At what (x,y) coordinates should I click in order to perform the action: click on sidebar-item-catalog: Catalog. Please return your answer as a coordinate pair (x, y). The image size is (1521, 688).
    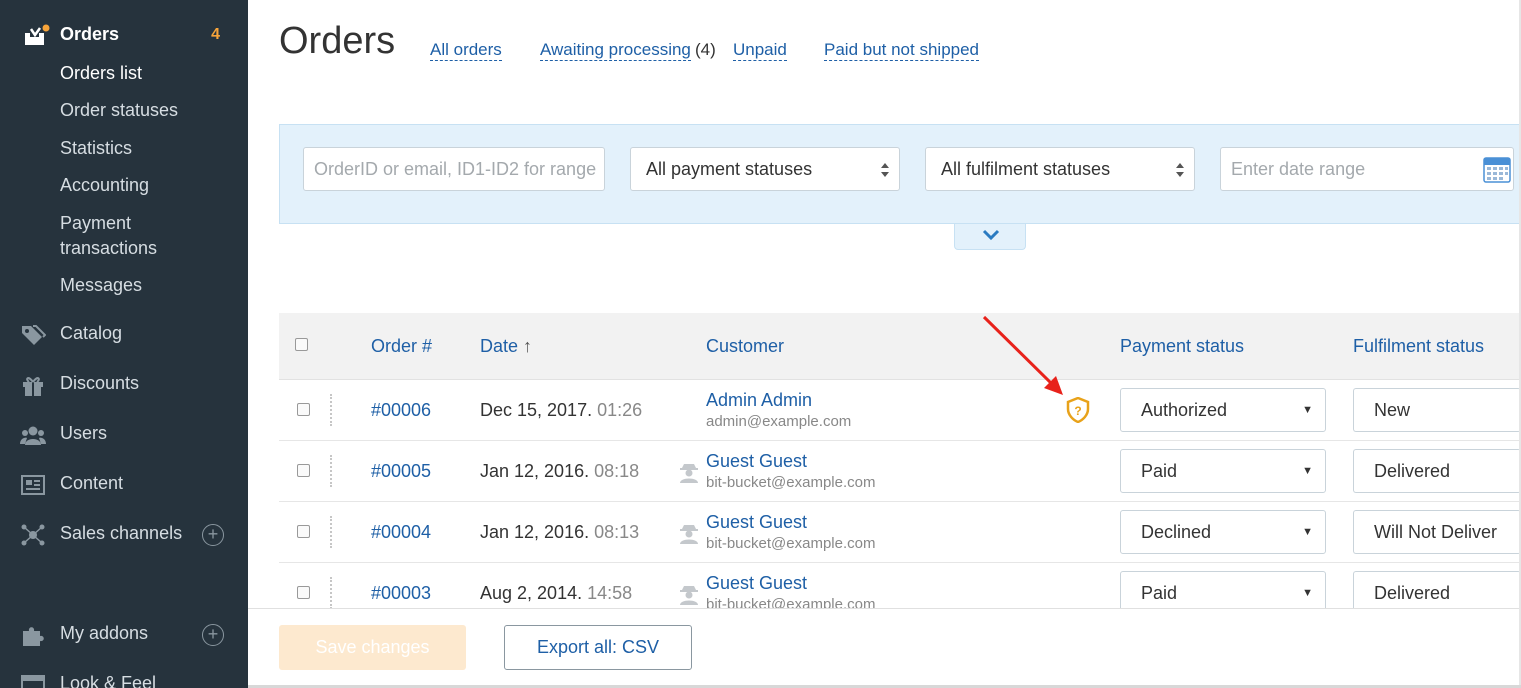
    Looking at the image, I should click on (125, 335).